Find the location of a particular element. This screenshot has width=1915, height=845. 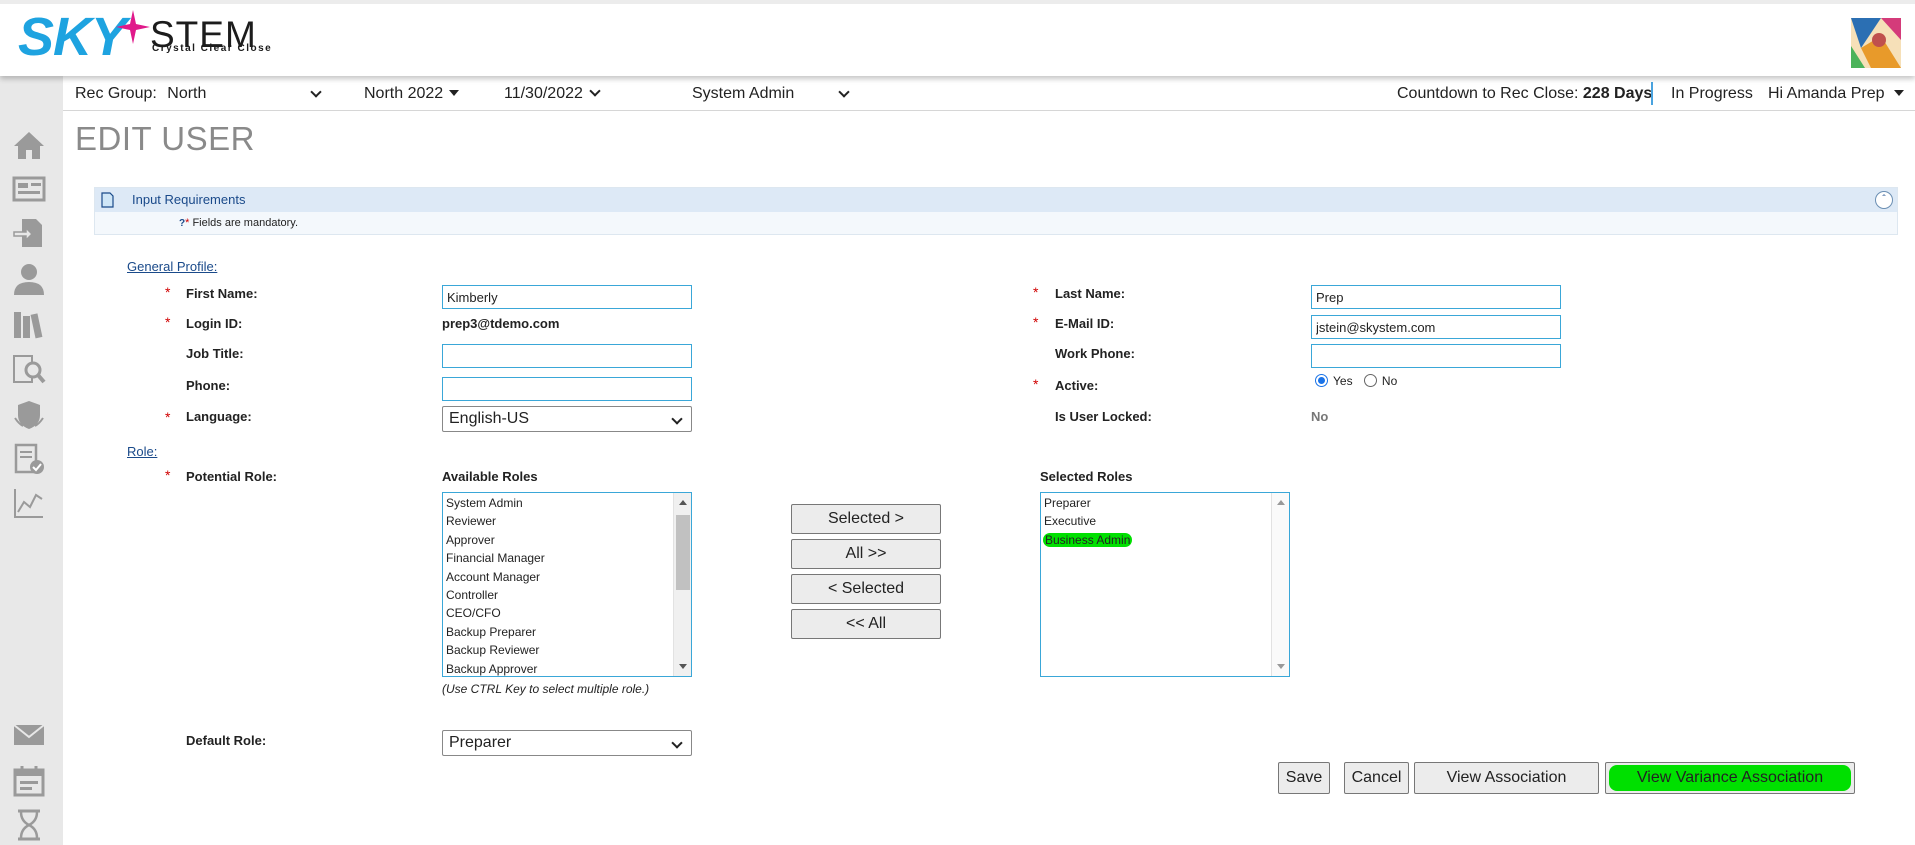

last-name-input is located at coordinates (1436, 297).